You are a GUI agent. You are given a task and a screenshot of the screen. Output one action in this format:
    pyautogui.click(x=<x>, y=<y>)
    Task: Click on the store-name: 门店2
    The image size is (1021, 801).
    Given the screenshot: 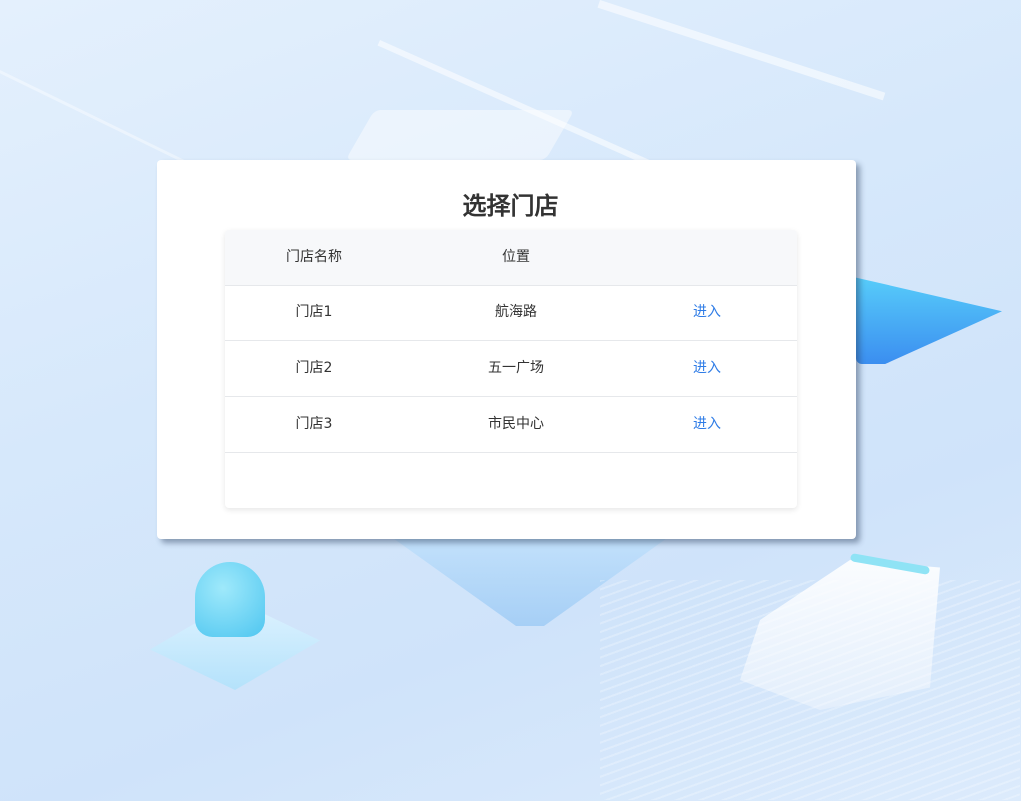 What is the action you would take?
    pyautogui.click(x=314, y=368)
    